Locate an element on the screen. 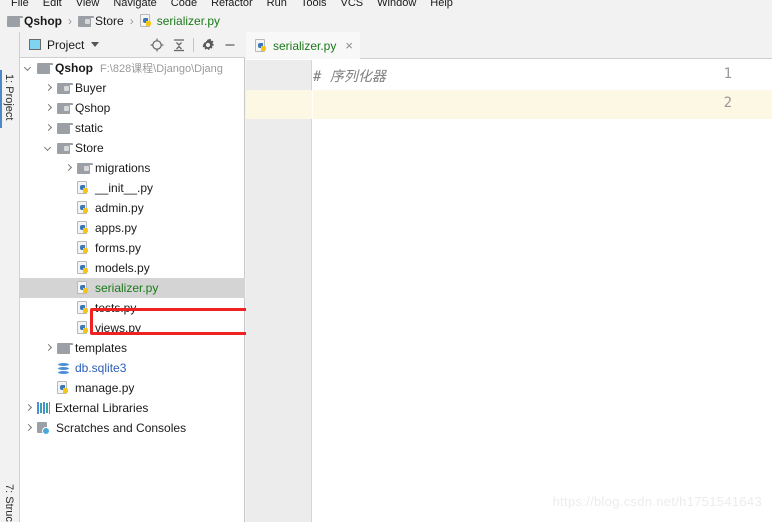 The image size is (772, 522). tree-item-tests-py: tests.py is located at coordinates (132, 308).